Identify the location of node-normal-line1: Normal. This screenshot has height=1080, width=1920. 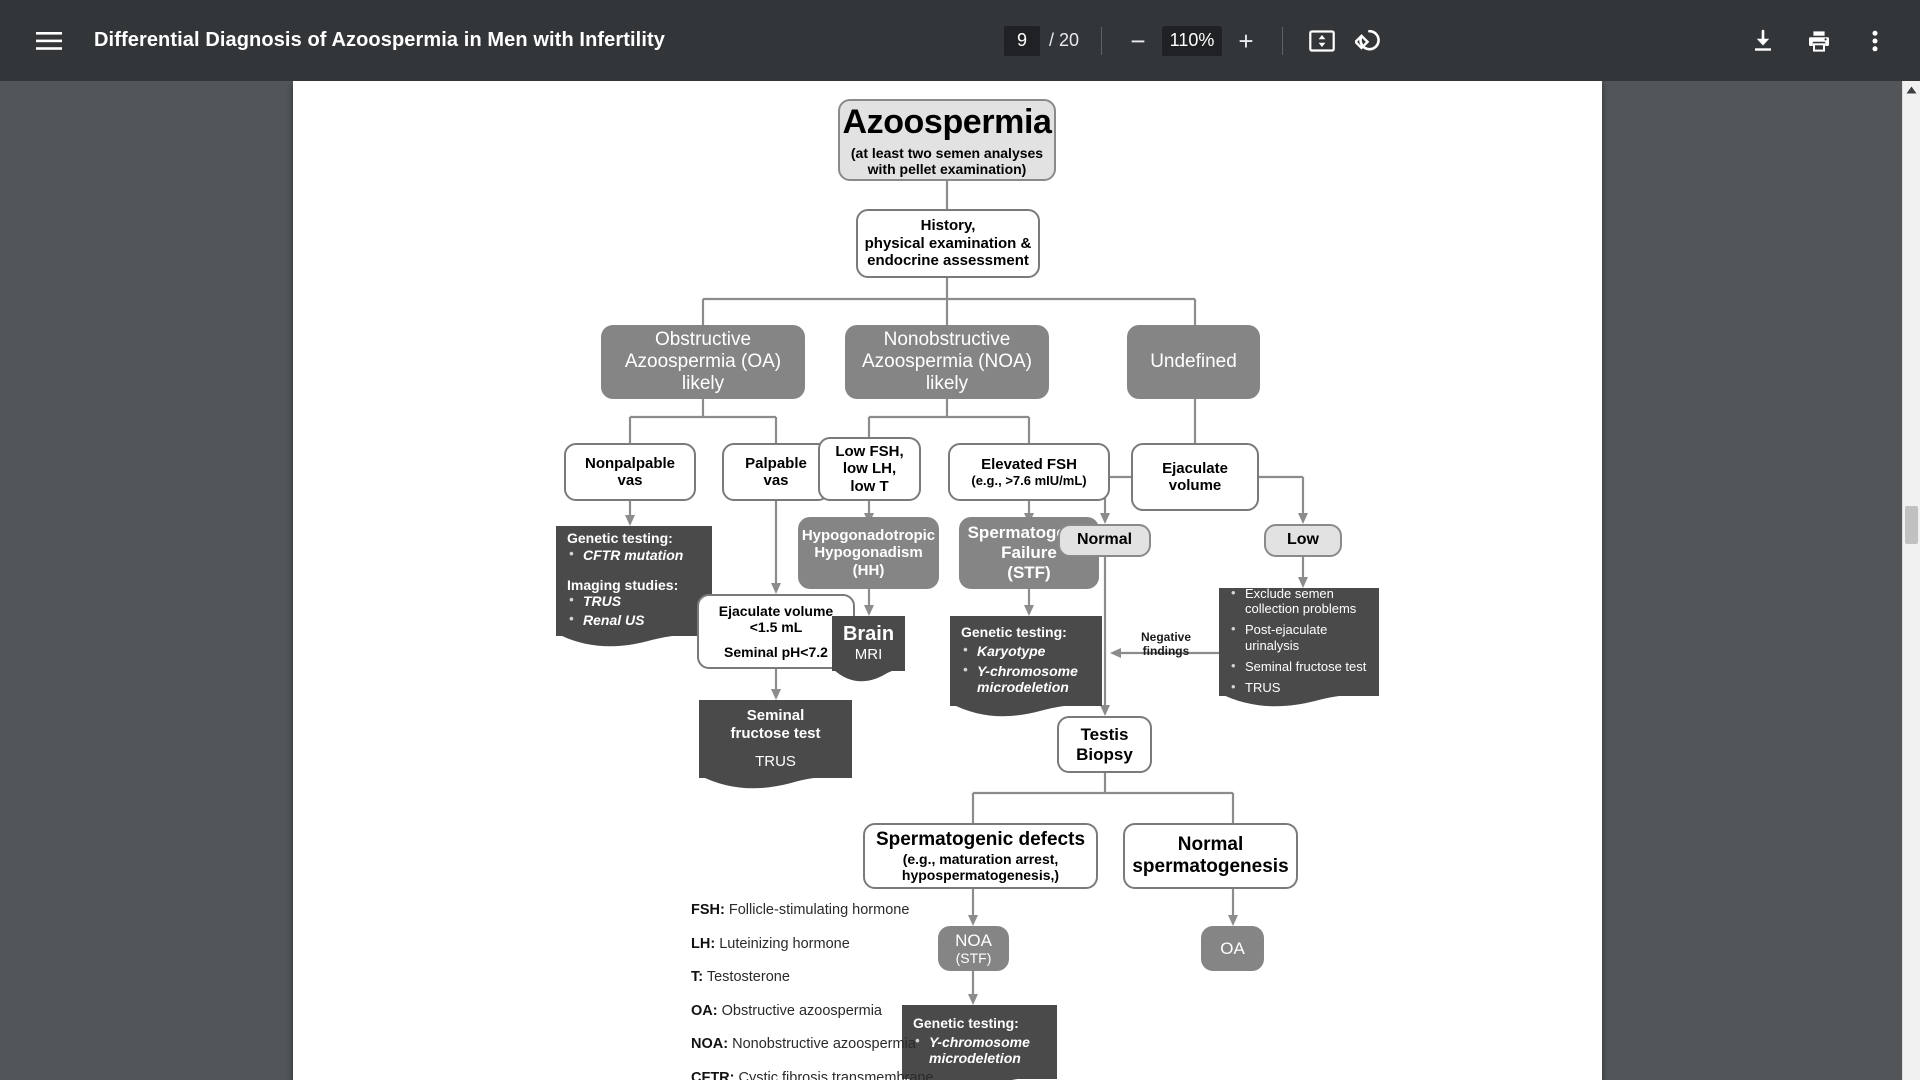
(1104, 540).